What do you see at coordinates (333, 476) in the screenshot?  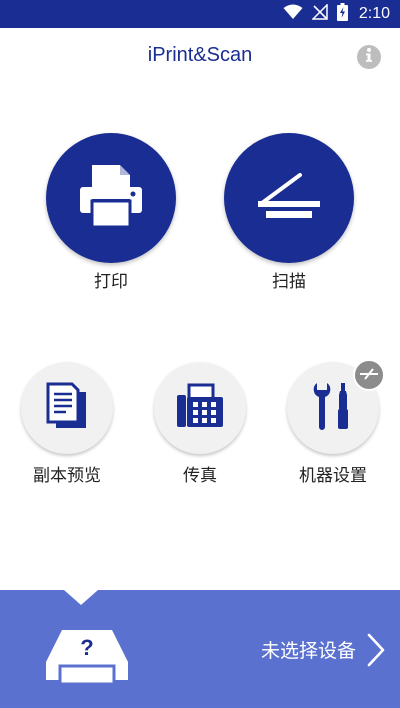 I see `machine-settings-label: 机器设置` at bounding box center [333, 476].